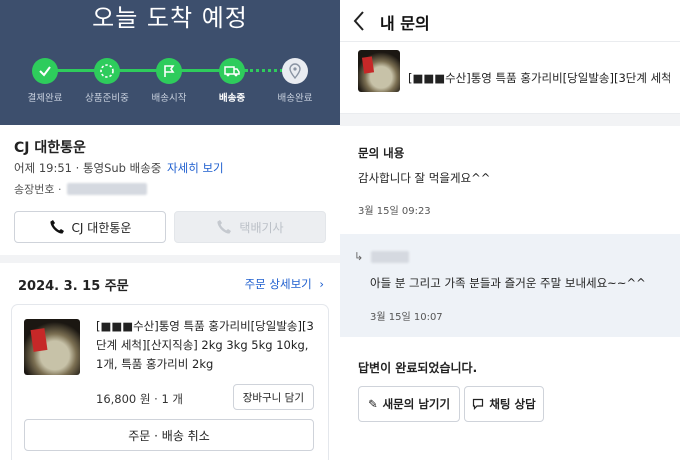 This screenshot has height=460, width=680. What do you see at coordinates (38, 189) in the screenshot?
I see `tracking-label: 송장번호 ·` at bounding box center [38, 189].